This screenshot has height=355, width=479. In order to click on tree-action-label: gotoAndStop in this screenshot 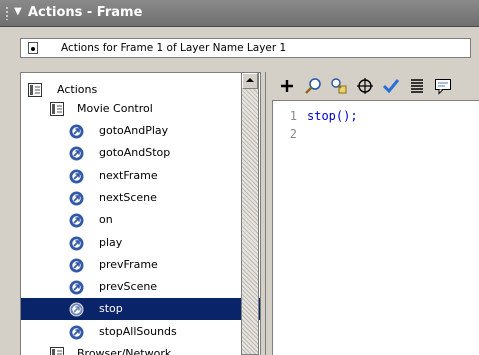, I will do `click(135, 153)`.